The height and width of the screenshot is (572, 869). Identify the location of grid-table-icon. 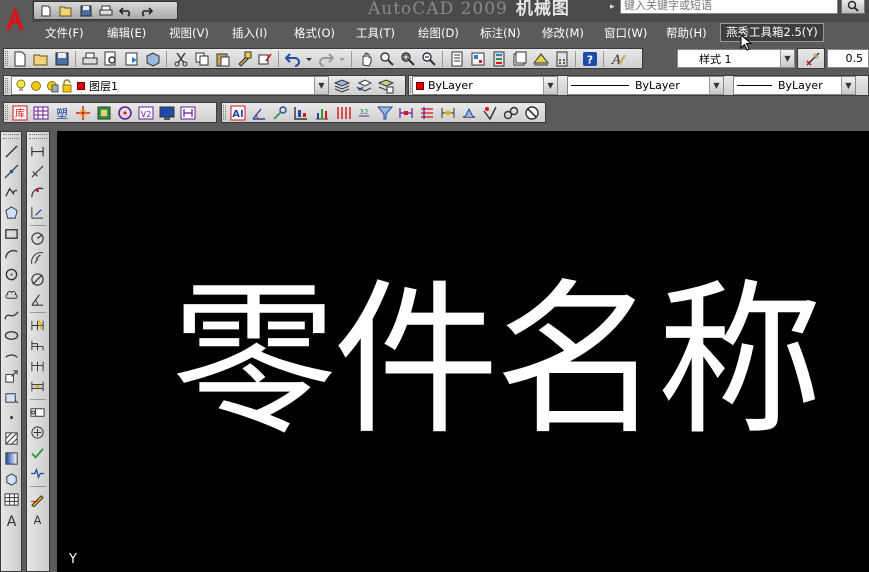
(40, 113).